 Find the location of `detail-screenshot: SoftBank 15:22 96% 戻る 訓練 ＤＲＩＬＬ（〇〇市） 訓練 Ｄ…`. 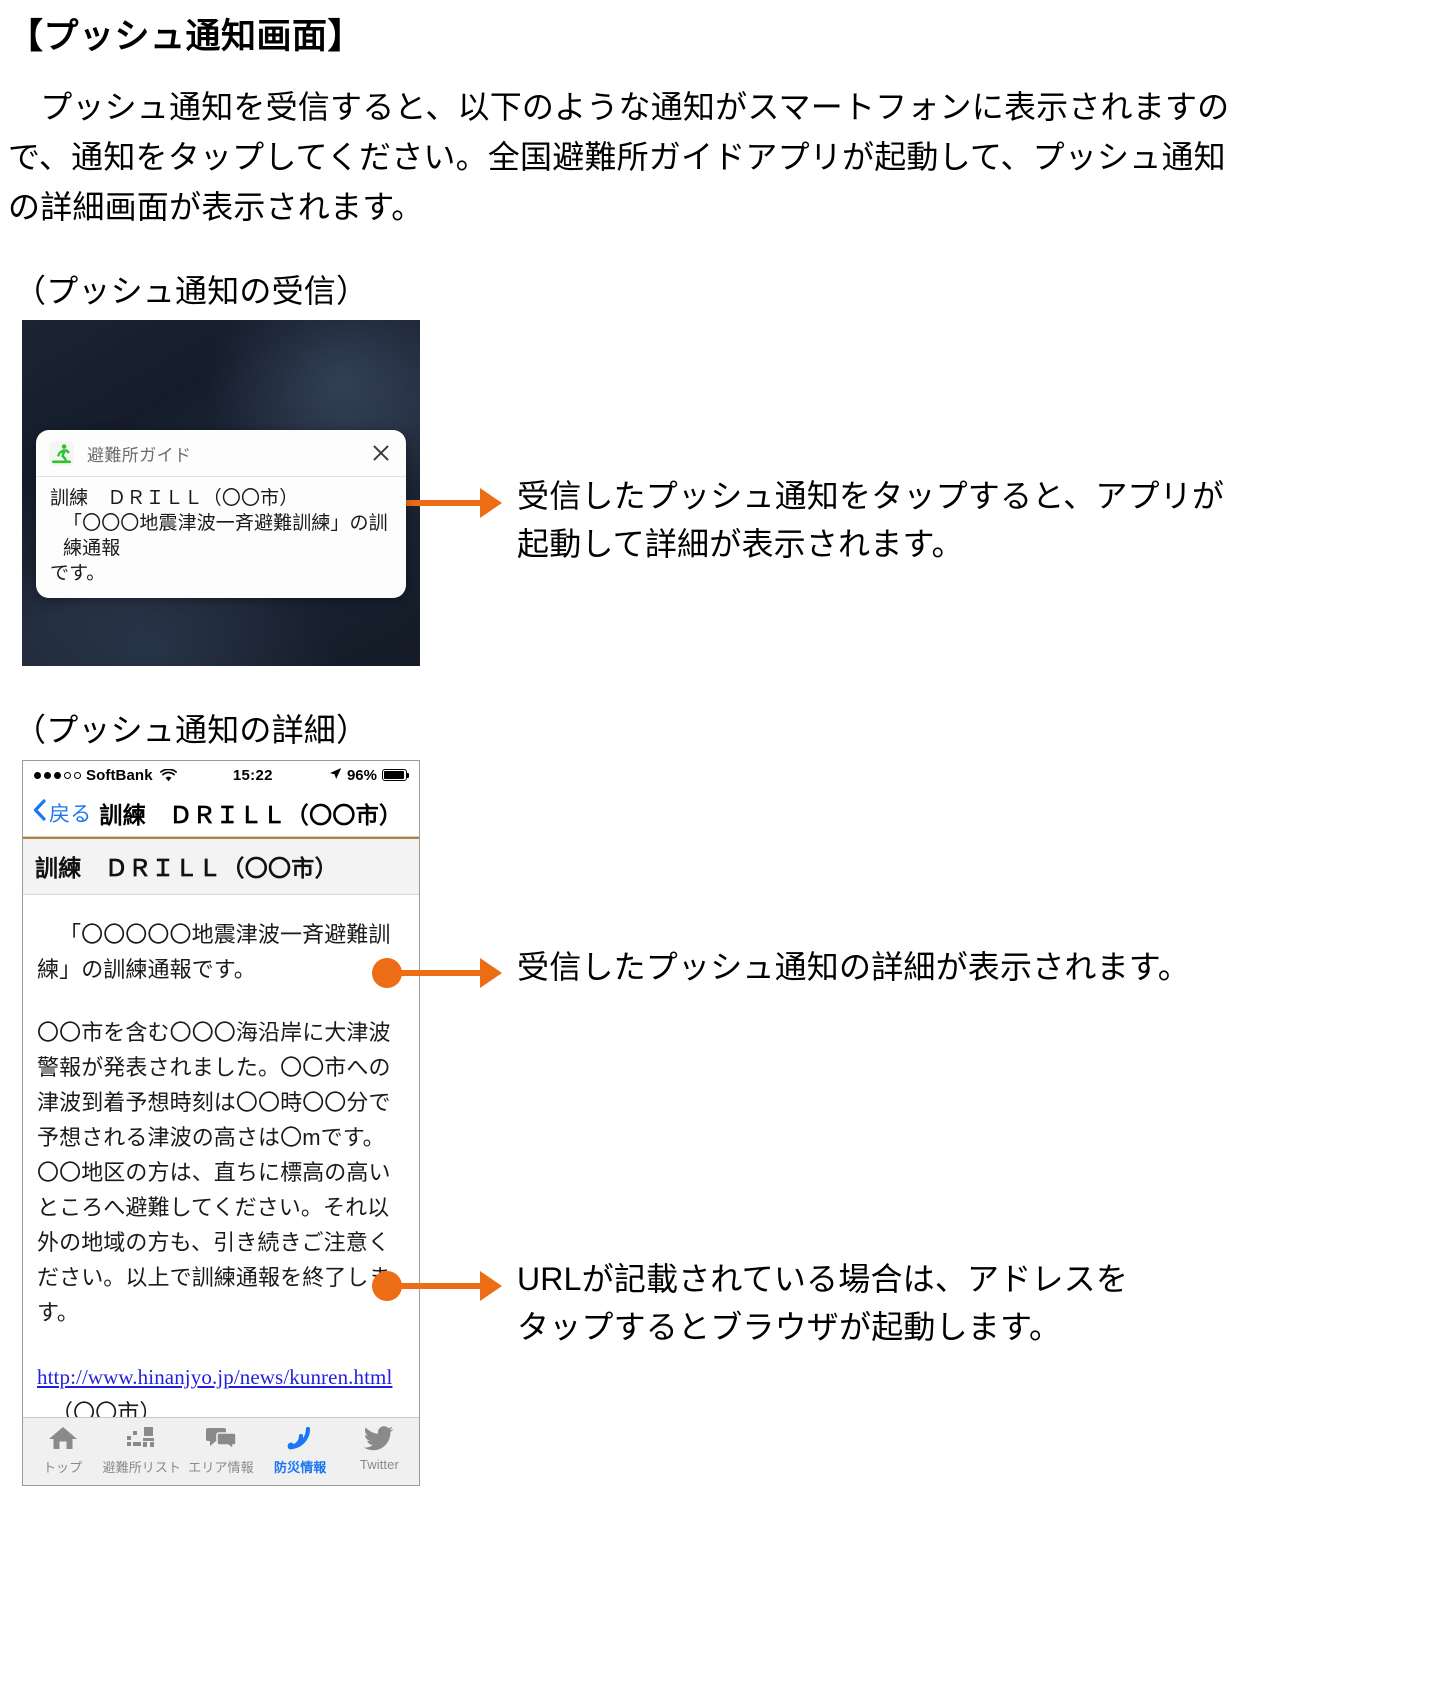

detail-screenshot: SoftBank 15:22 96% 戻る 訓練 ＤＲＩＬＬ（〇〇市） 訓練 Ｄ… is located at coordinates (221, 1123).